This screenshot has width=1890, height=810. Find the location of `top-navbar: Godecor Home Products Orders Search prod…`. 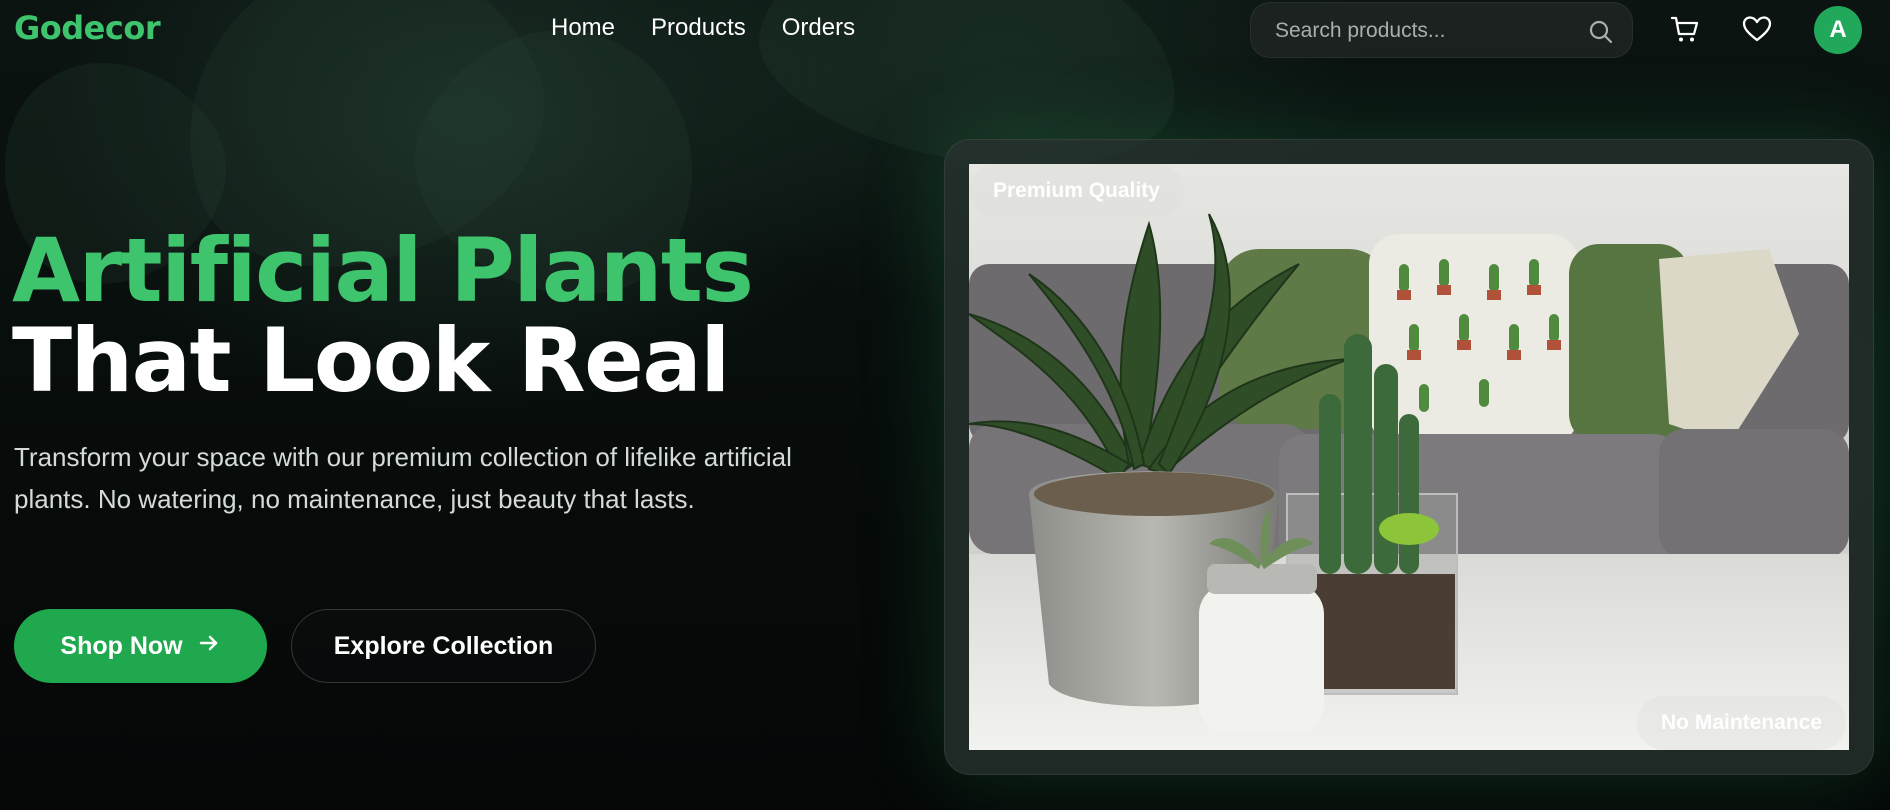

top-navbar: Godecor Home Products Orders Search prod… is located at coordinates (945, 30).